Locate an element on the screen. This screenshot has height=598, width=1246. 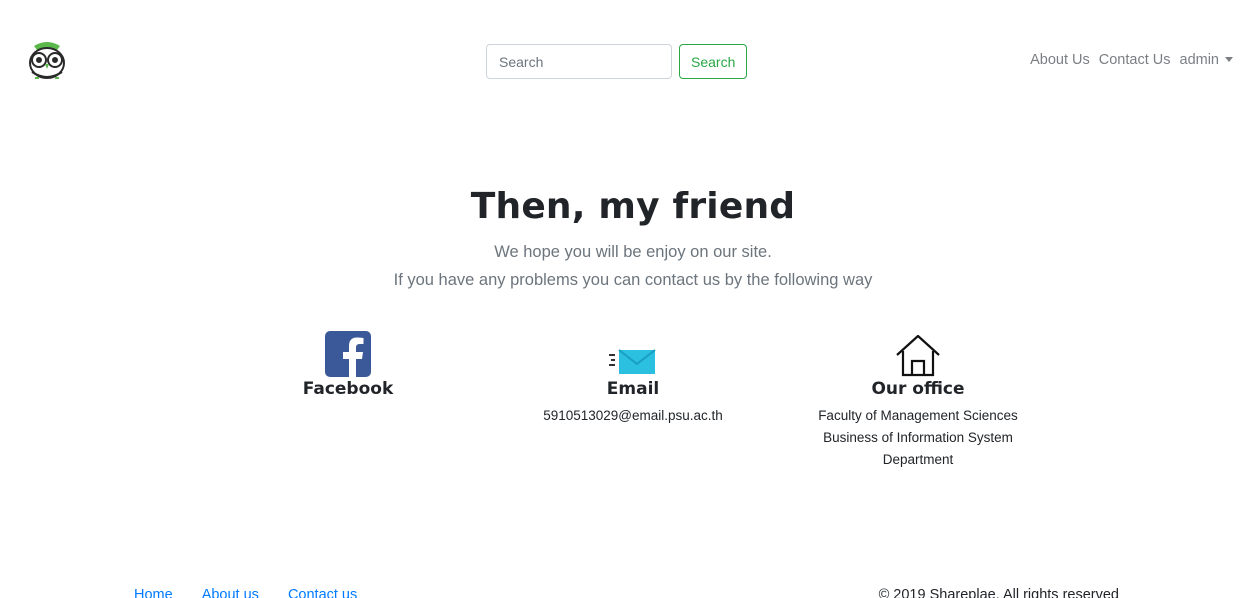
nav-about-us: About Us is located at coordinates (1060, 60).